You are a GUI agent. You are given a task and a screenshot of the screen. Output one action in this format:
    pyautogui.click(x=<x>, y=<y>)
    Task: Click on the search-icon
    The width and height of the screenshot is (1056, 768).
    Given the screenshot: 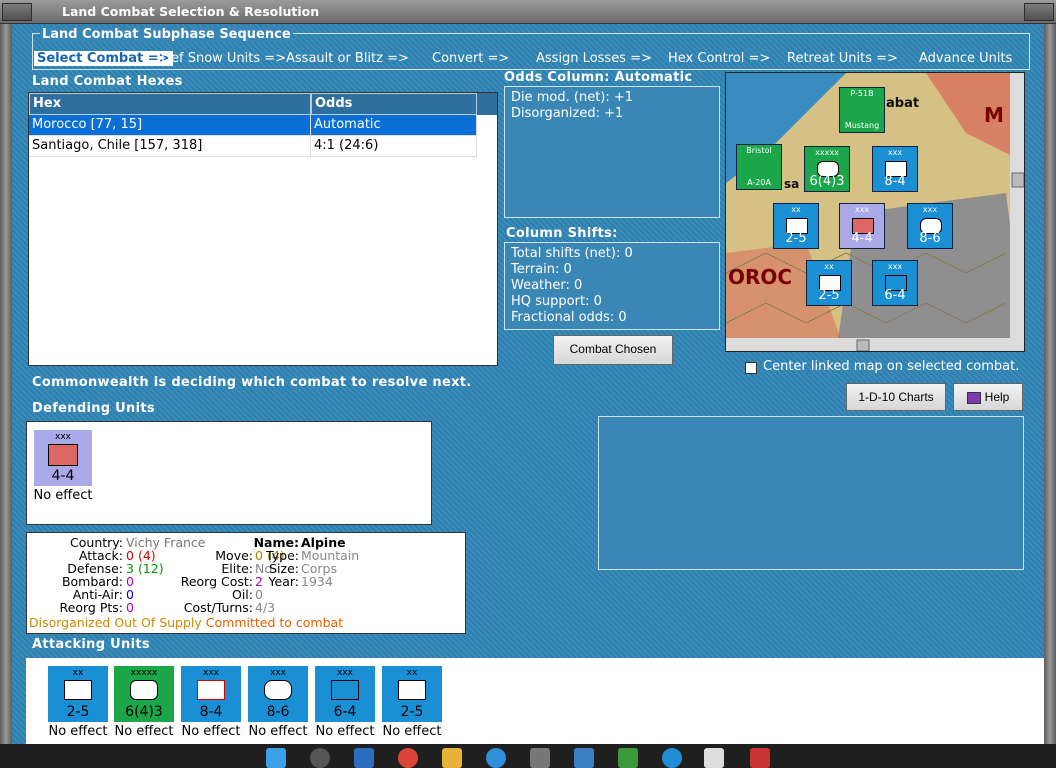 What is the action you would take?
    pyautogui.click(x=320, y=758)
    